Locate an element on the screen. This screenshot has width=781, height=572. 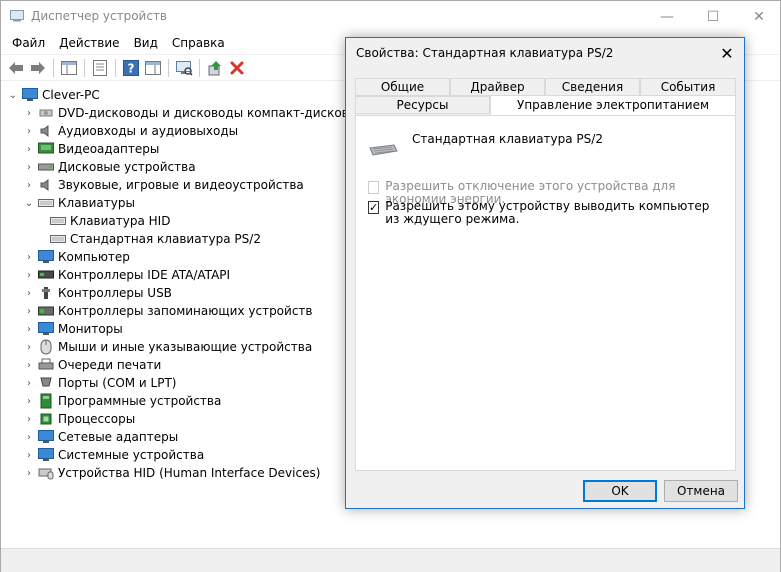
tree-category: › Процессоры is located at coordinates (79, 419).